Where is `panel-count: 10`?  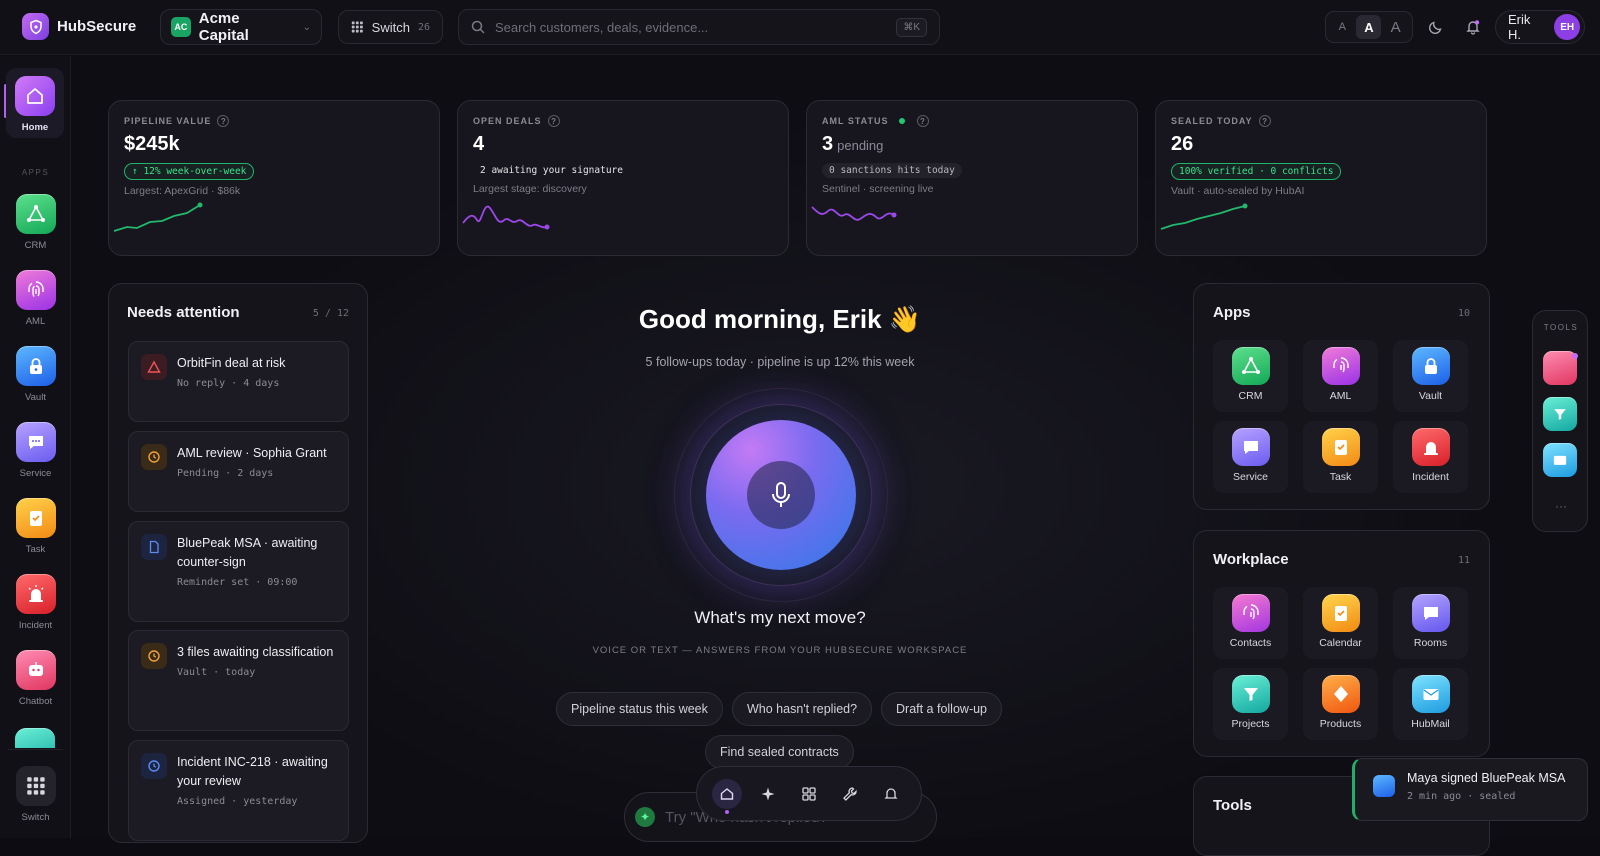 panel-count: 10 is located at coordinates (1463, 313).